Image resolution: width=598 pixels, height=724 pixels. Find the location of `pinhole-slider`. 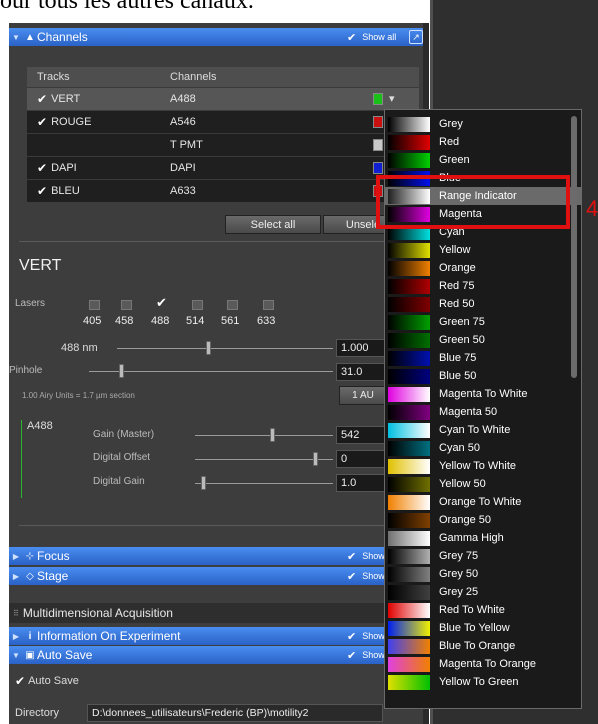

pinhole-slider is located at coordinates (211, 371).